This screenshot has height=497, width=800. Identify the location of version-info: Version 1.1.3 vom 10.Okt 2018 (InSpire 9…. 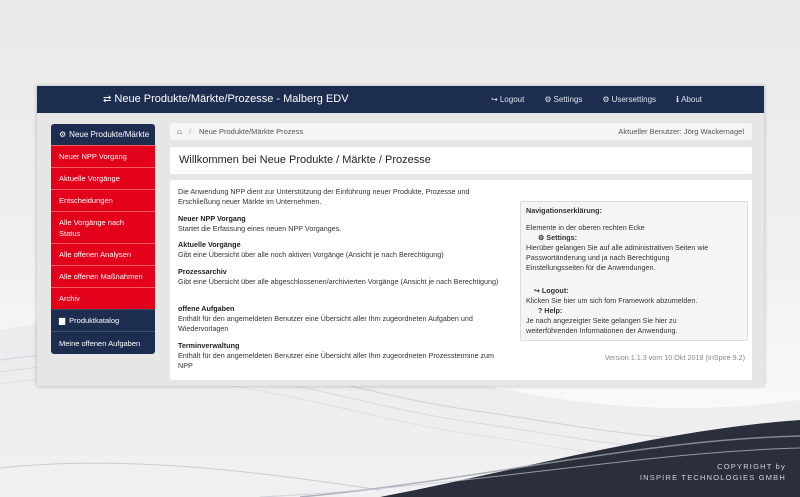
(674, 357).